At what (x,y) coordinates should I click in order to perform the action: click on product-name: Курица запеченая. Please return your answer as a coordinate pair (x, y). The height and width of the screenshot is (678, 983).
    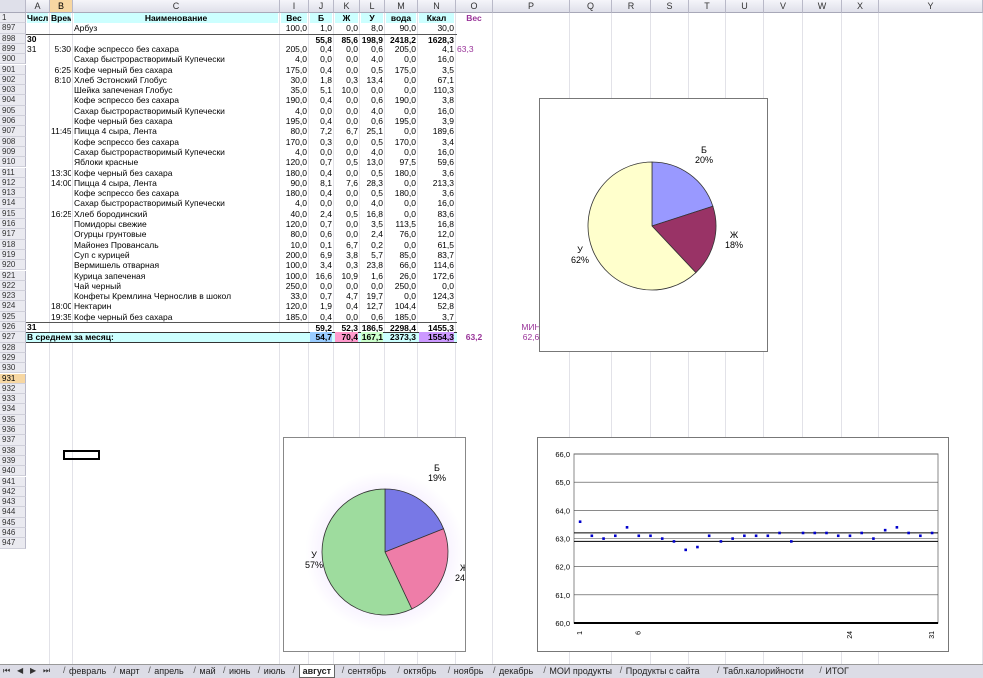
    Looking at the image, I should click on (176, 276).